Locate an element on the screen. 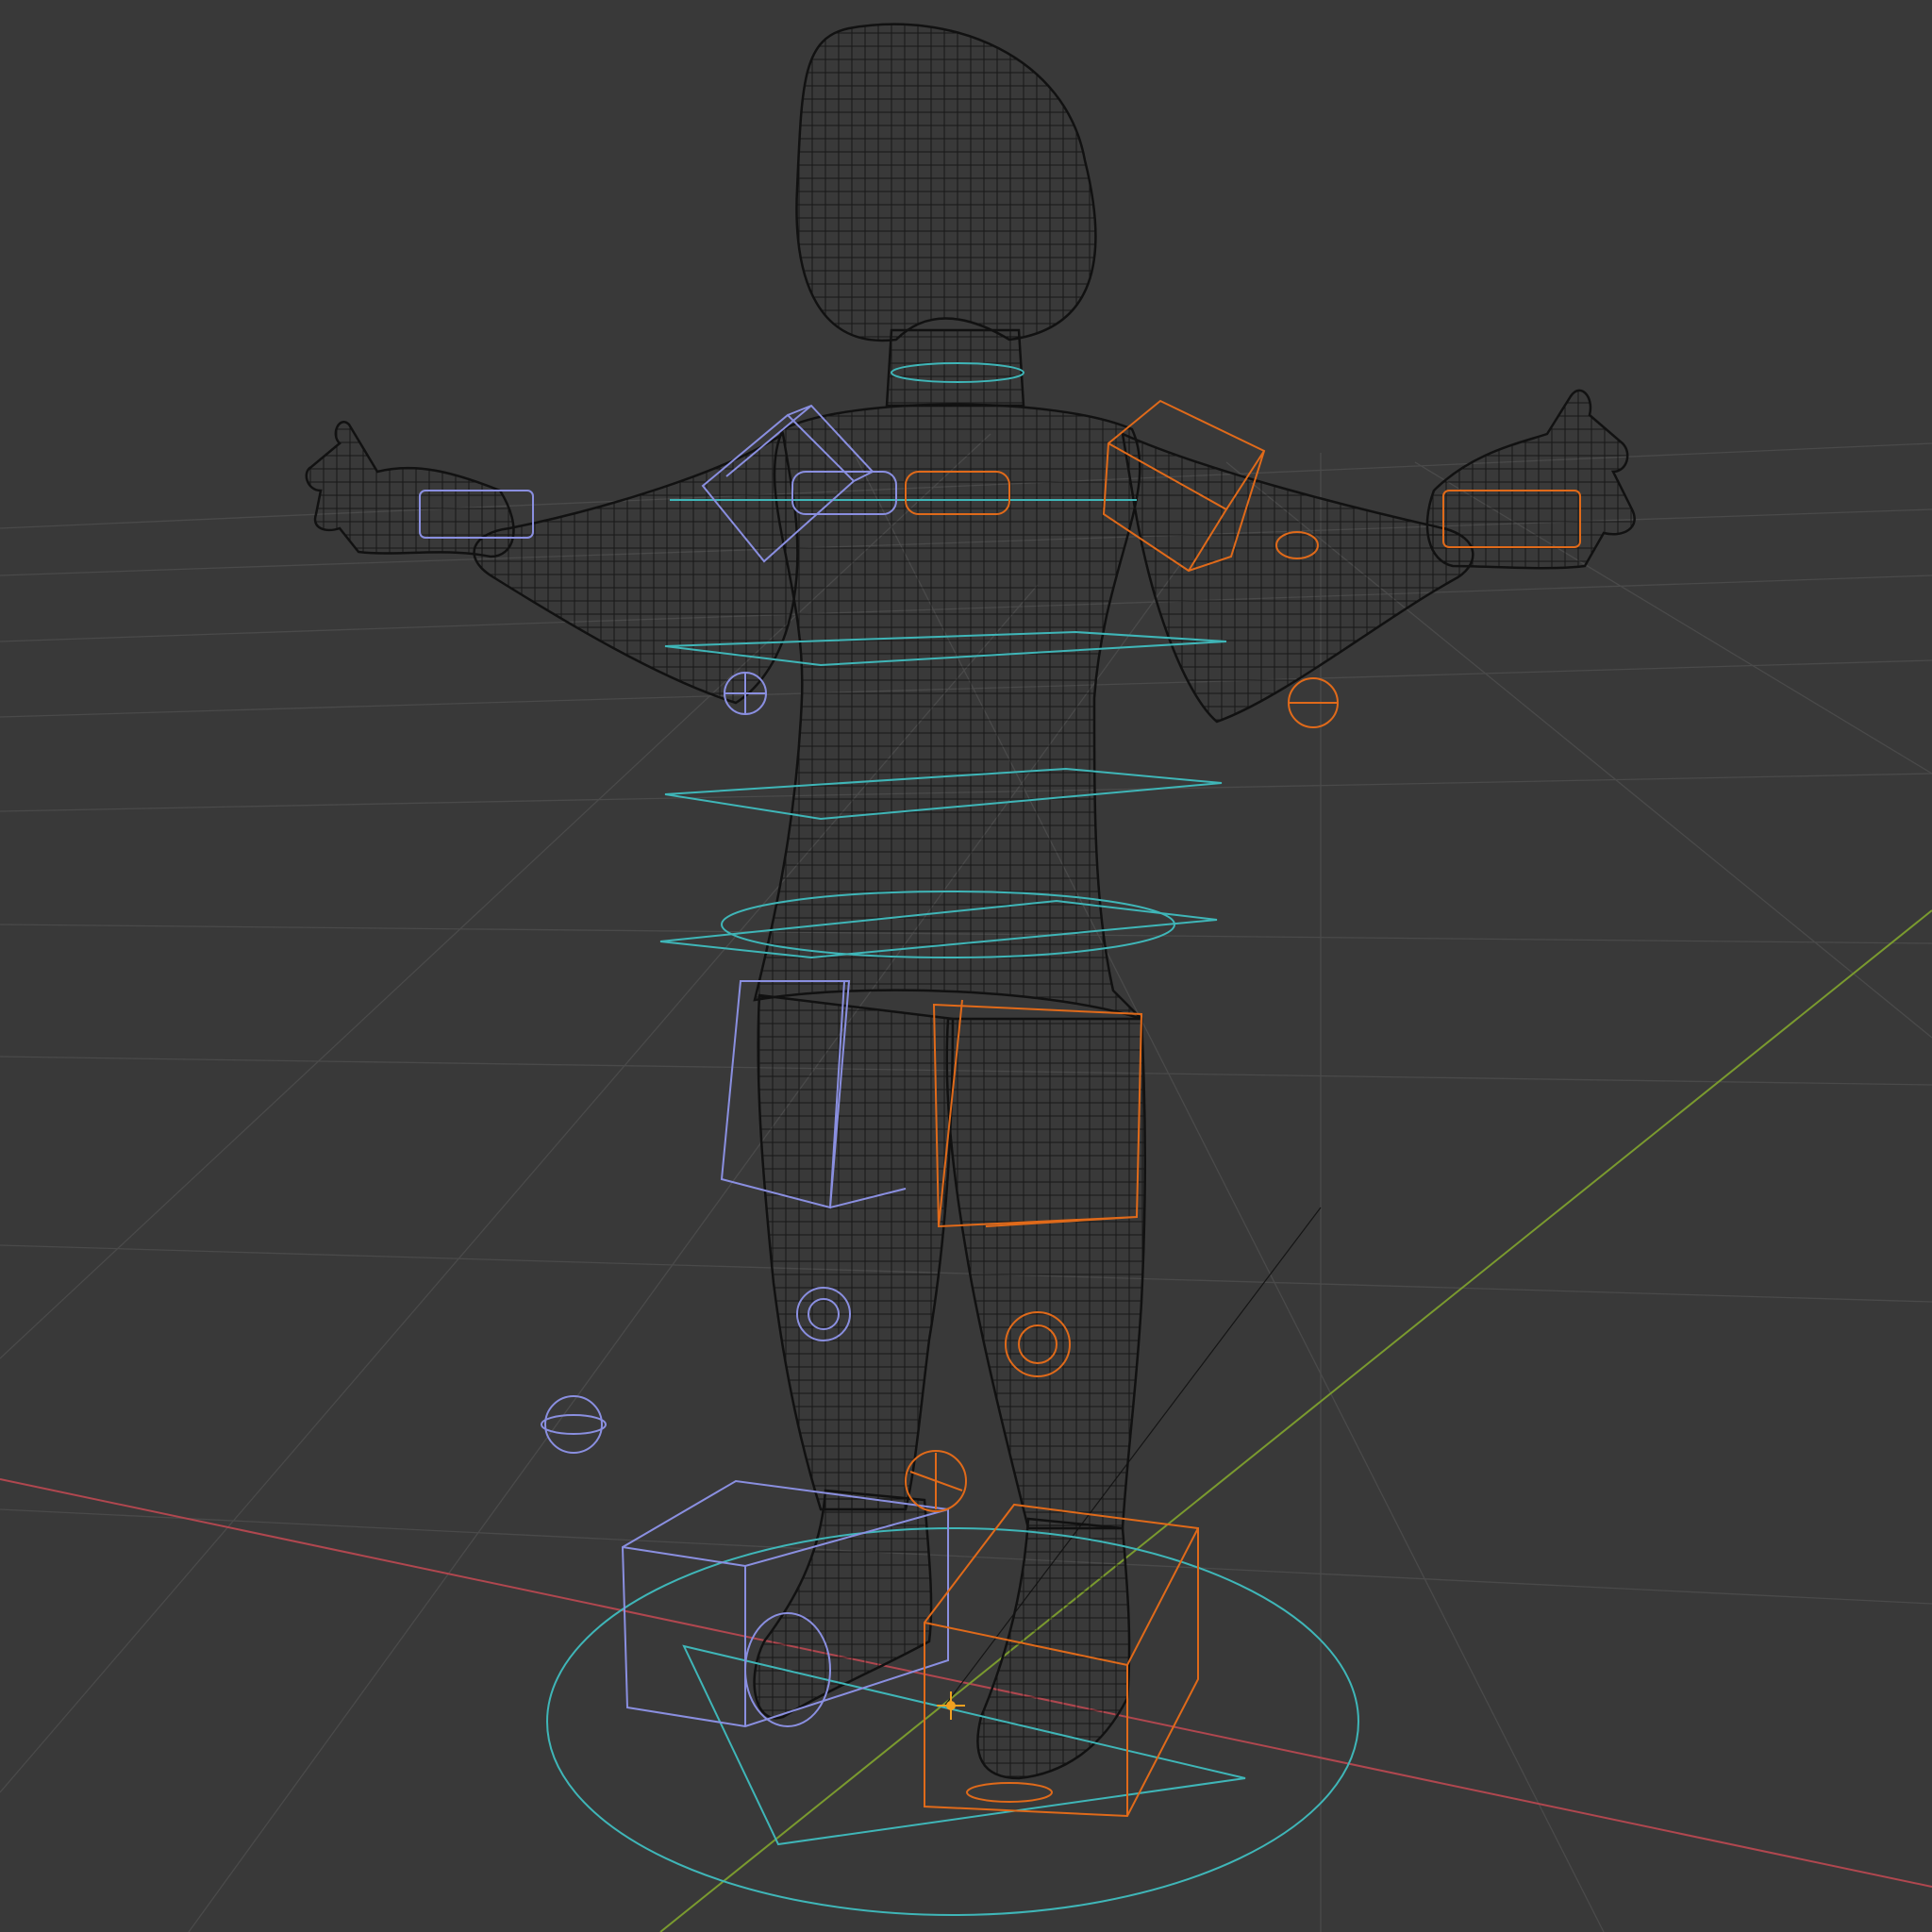  mesh-leg-right is located at coordinates (1045, 1273).